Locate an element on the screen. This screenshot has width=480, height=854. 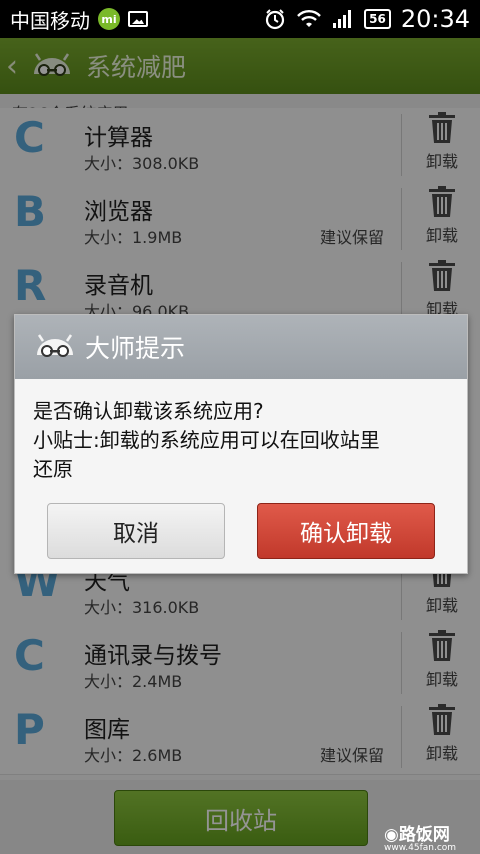
dialog-title: 大师提示 is located at coordinates (135, 348).